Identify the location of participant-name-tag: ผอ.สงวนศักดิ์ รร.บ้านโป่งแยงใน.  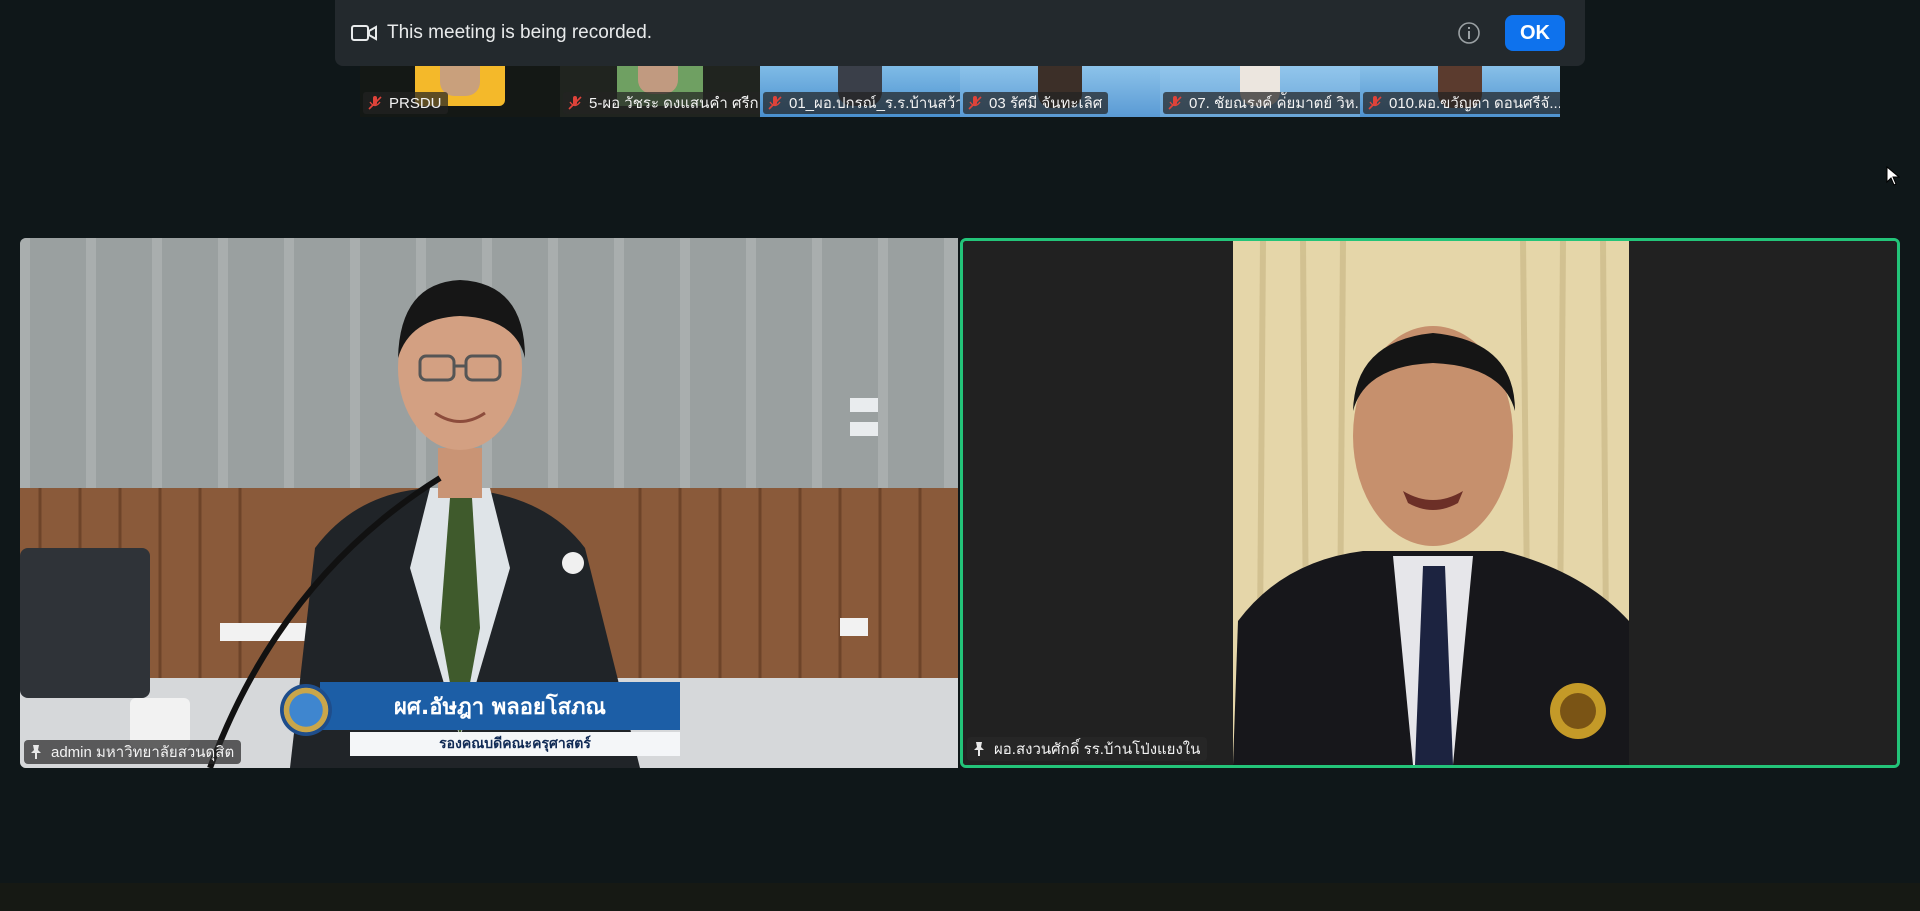
(1087, 749).